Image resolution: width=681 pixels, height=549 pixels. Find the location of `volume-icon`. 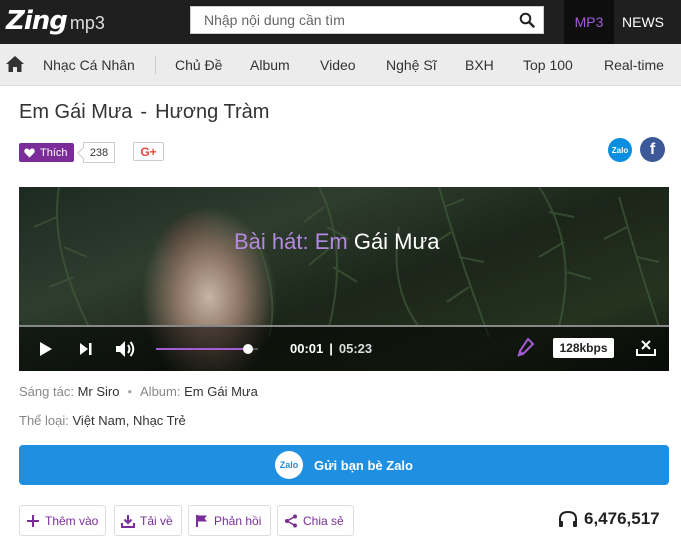

volume-icon is located at coordinates (126, 349).